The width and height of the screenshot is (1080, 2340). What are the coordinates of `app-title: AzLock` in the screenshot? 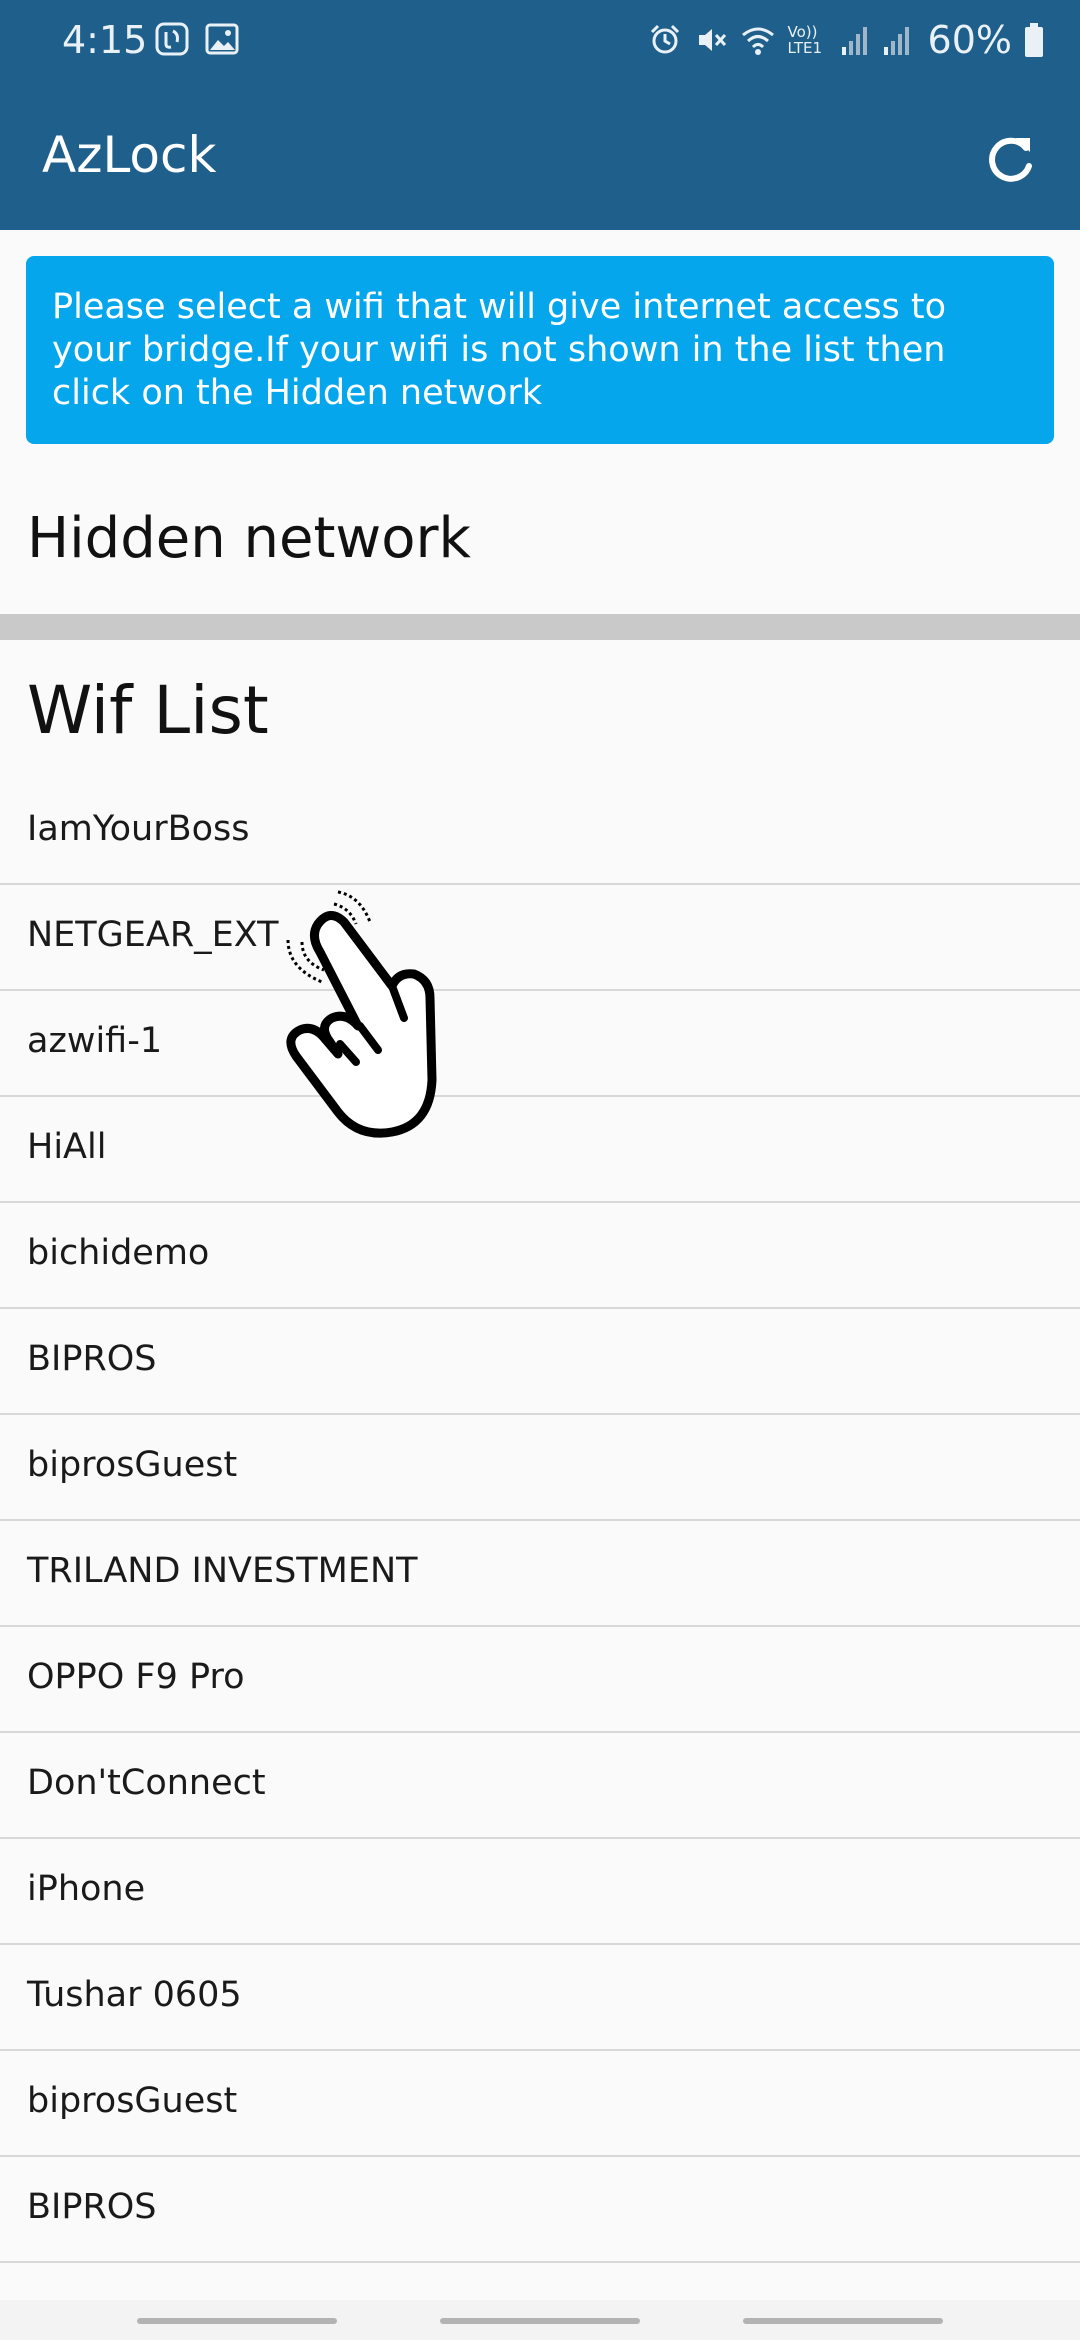 It's located at (129, 155).